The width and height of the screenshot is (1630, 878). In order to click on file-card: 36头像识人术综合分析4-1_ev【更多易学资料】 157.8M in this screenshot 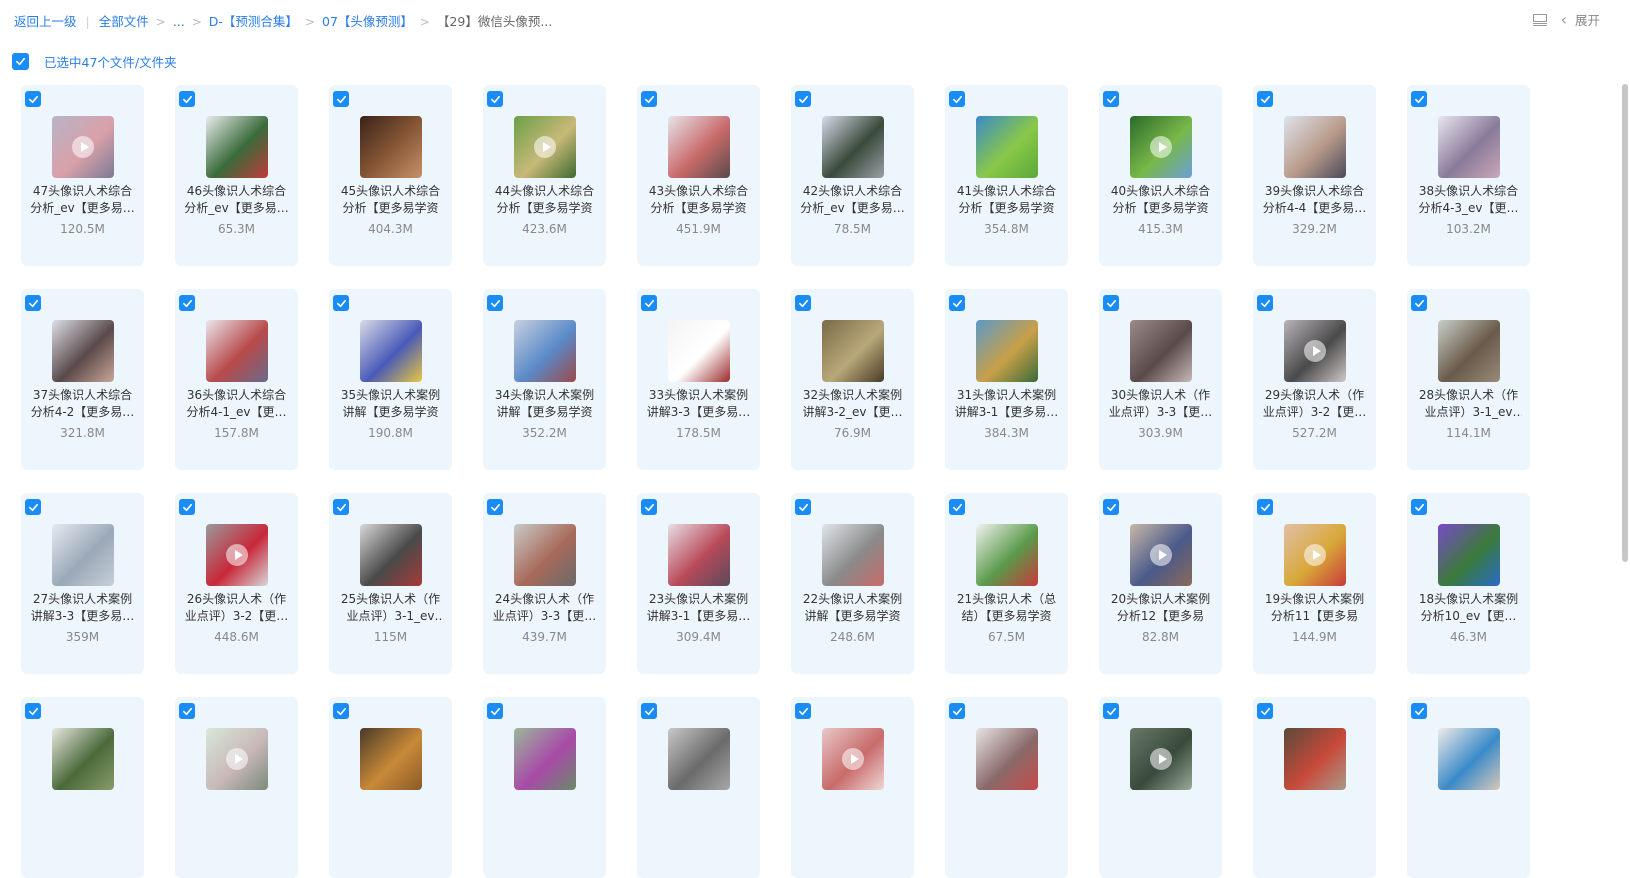, I will do `click(236, 379)`.